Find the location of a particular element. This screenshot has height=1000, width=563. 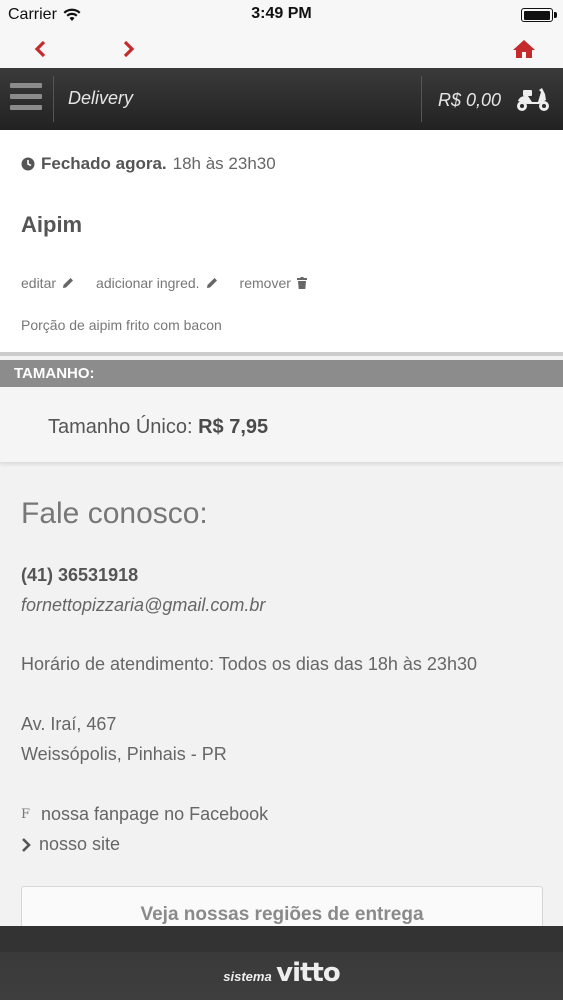

size-header: TAMANHO: is located at coordinates (281, 373).